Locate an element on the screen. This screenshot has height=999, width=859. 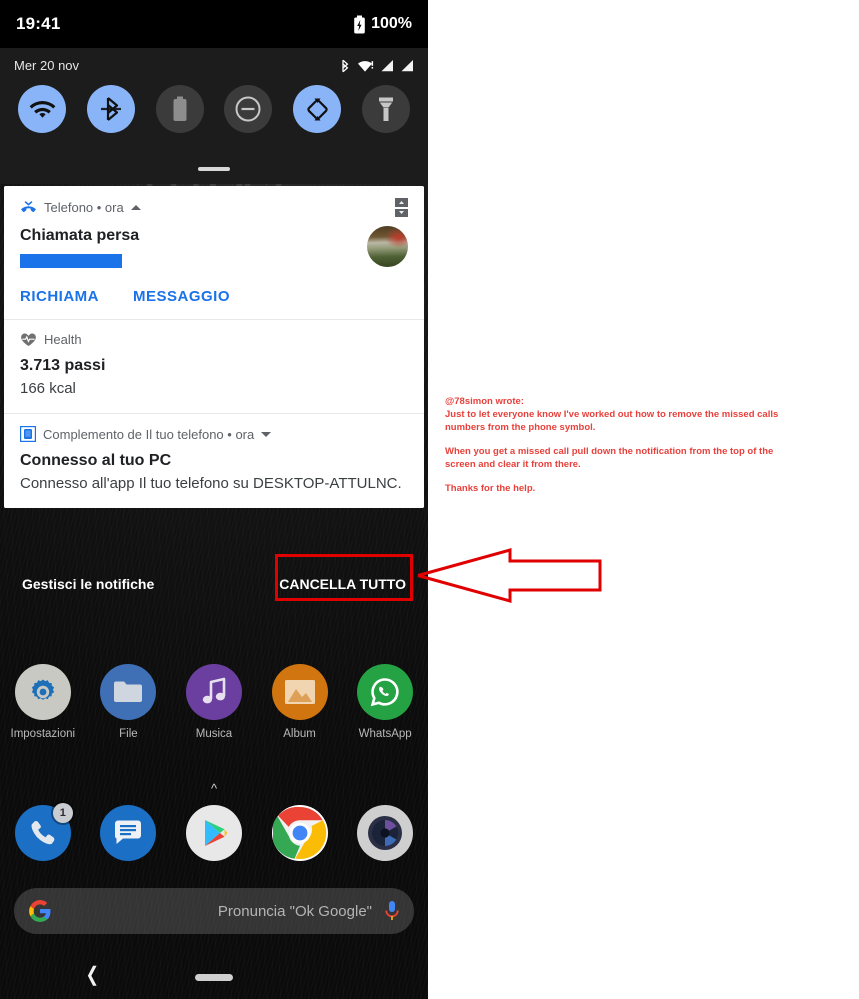
app-file: File is located at coordinates (128, 702).